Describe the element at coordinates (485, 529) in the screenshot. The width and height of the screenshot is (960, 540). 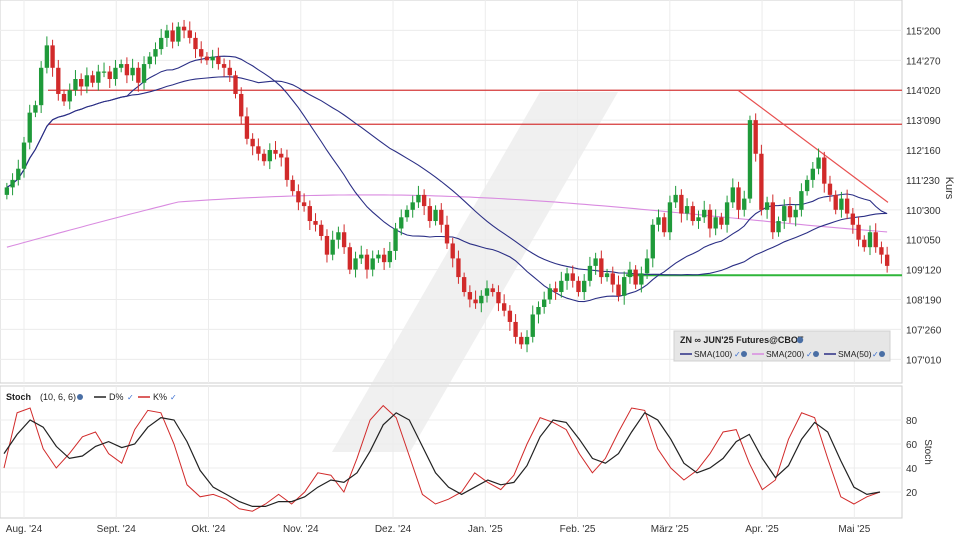
I see `time-tick-label: Jan. '25` at that location.